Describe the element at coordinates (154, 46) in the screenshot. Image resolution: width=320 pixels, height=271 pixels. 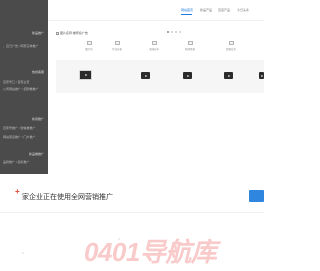
I see `ad-item: 全国分布` at that location.